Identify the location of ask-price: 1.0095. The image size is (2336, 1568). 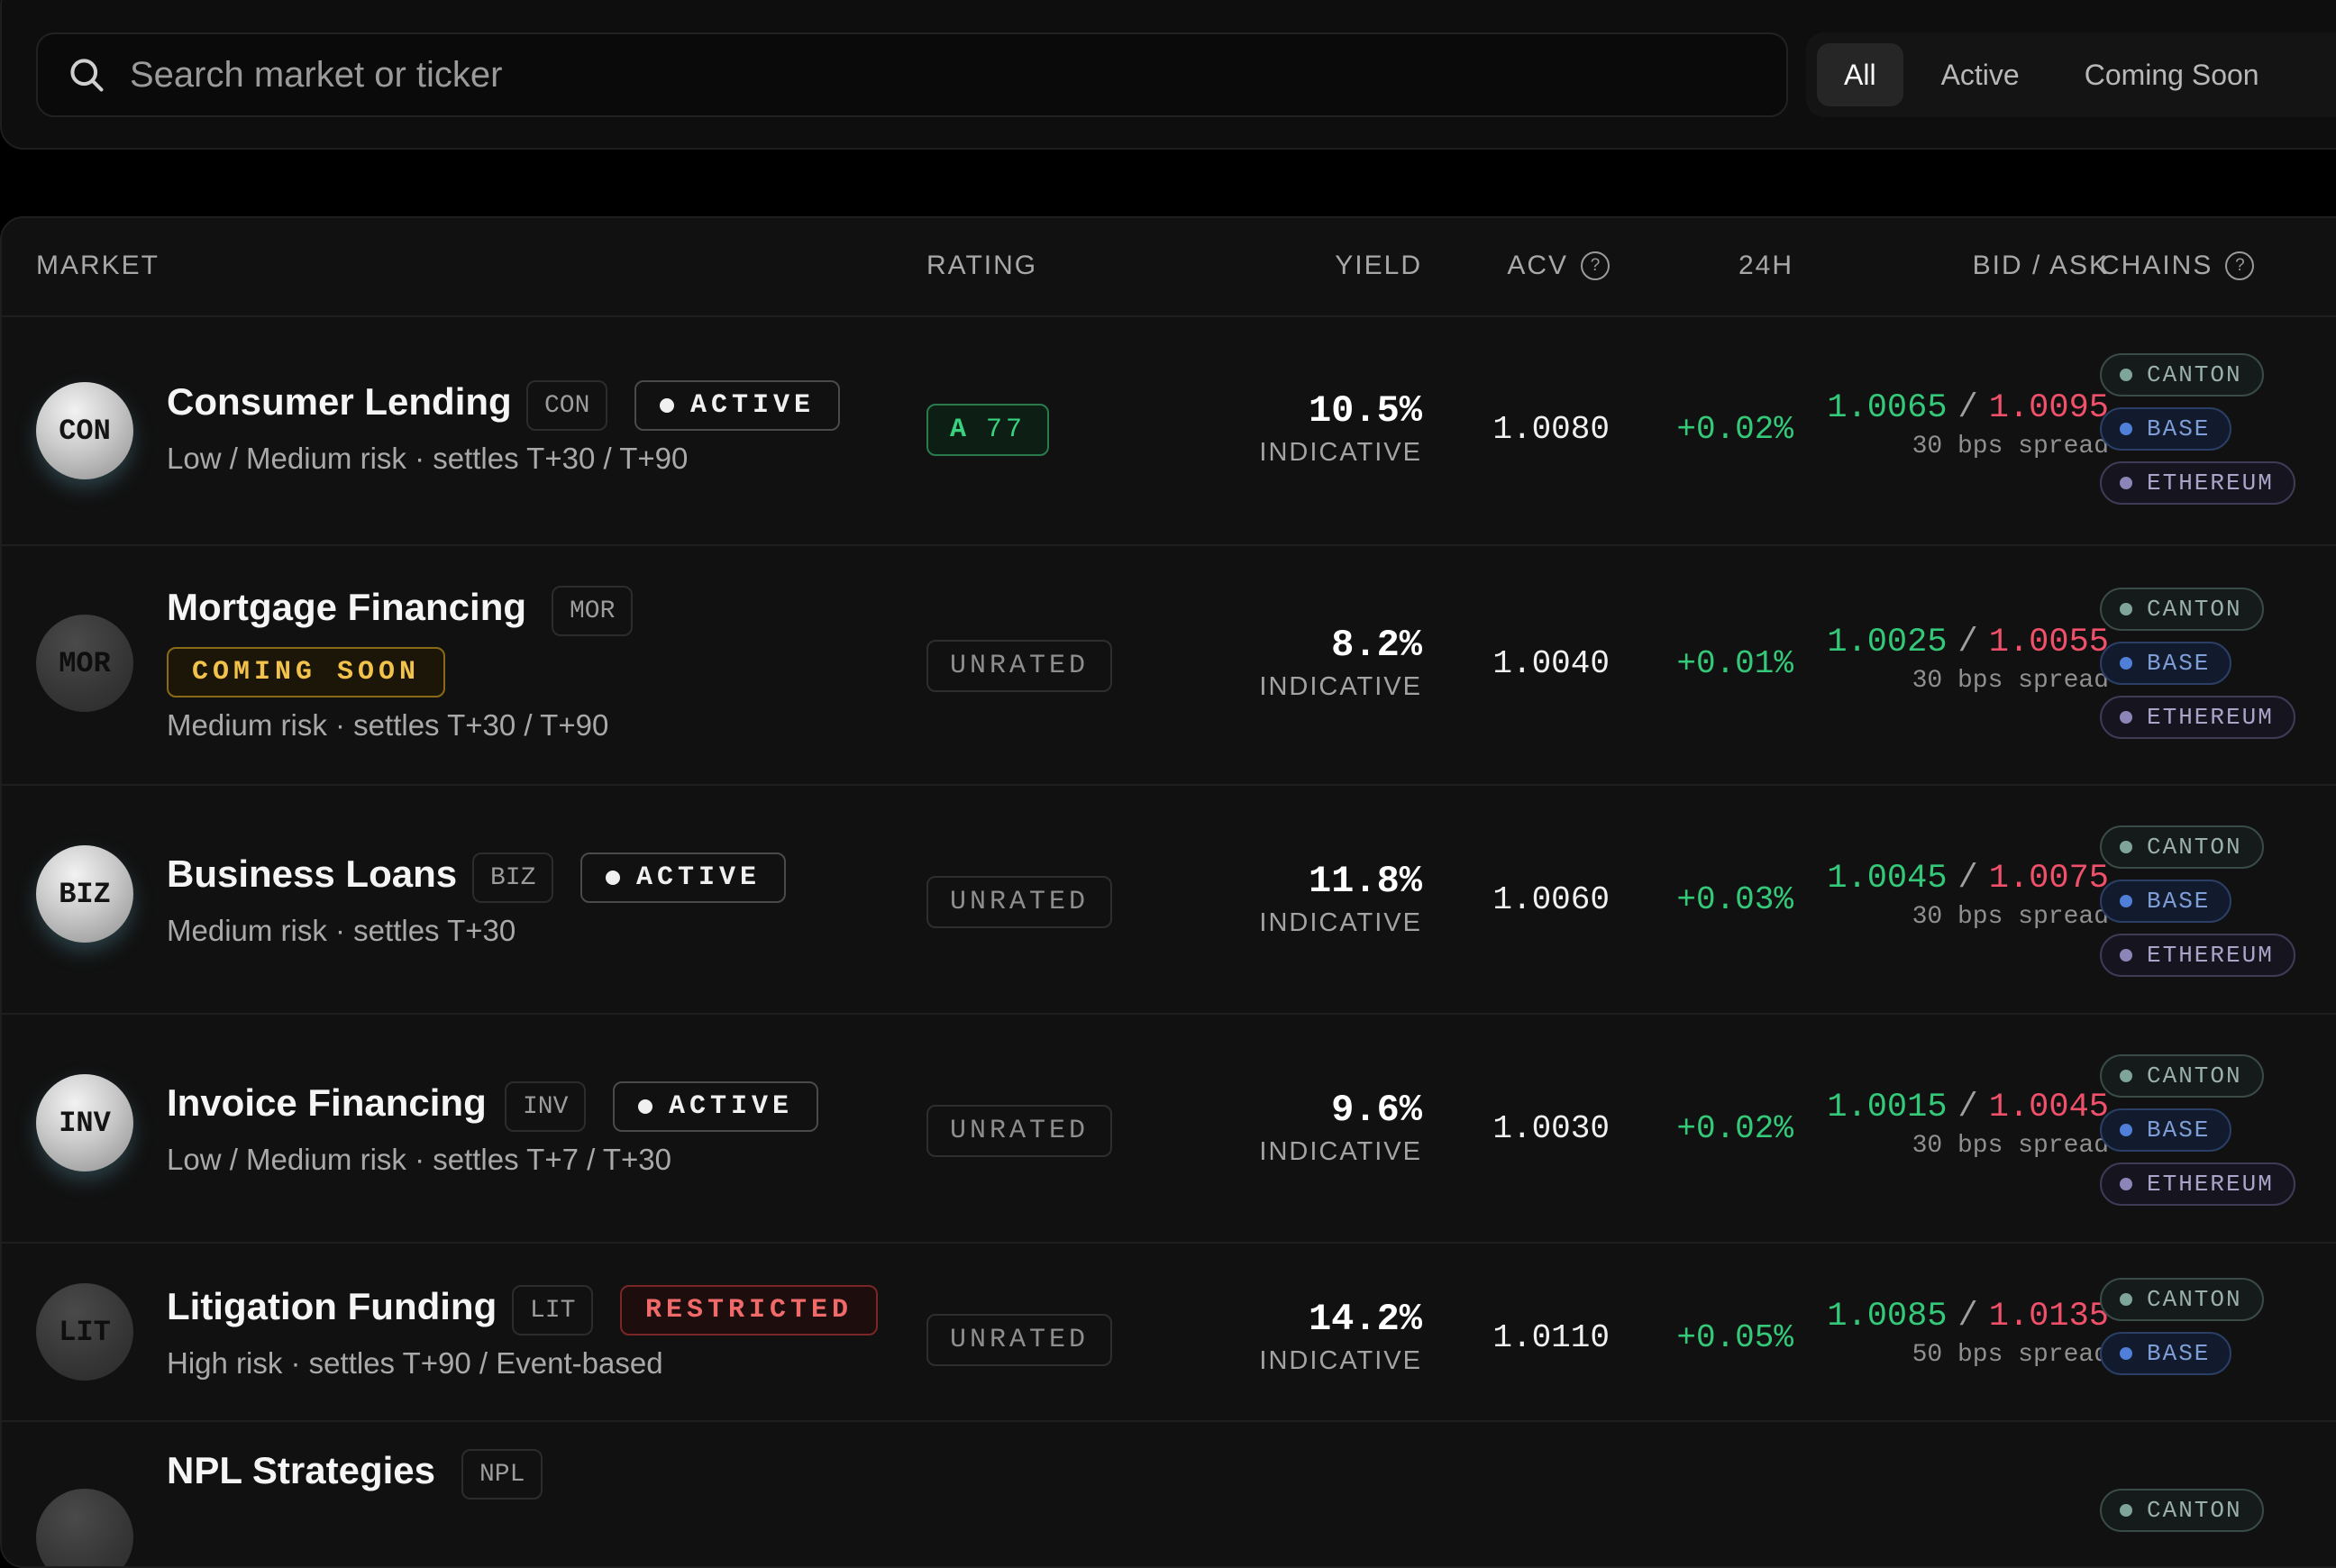
(2048, 408).